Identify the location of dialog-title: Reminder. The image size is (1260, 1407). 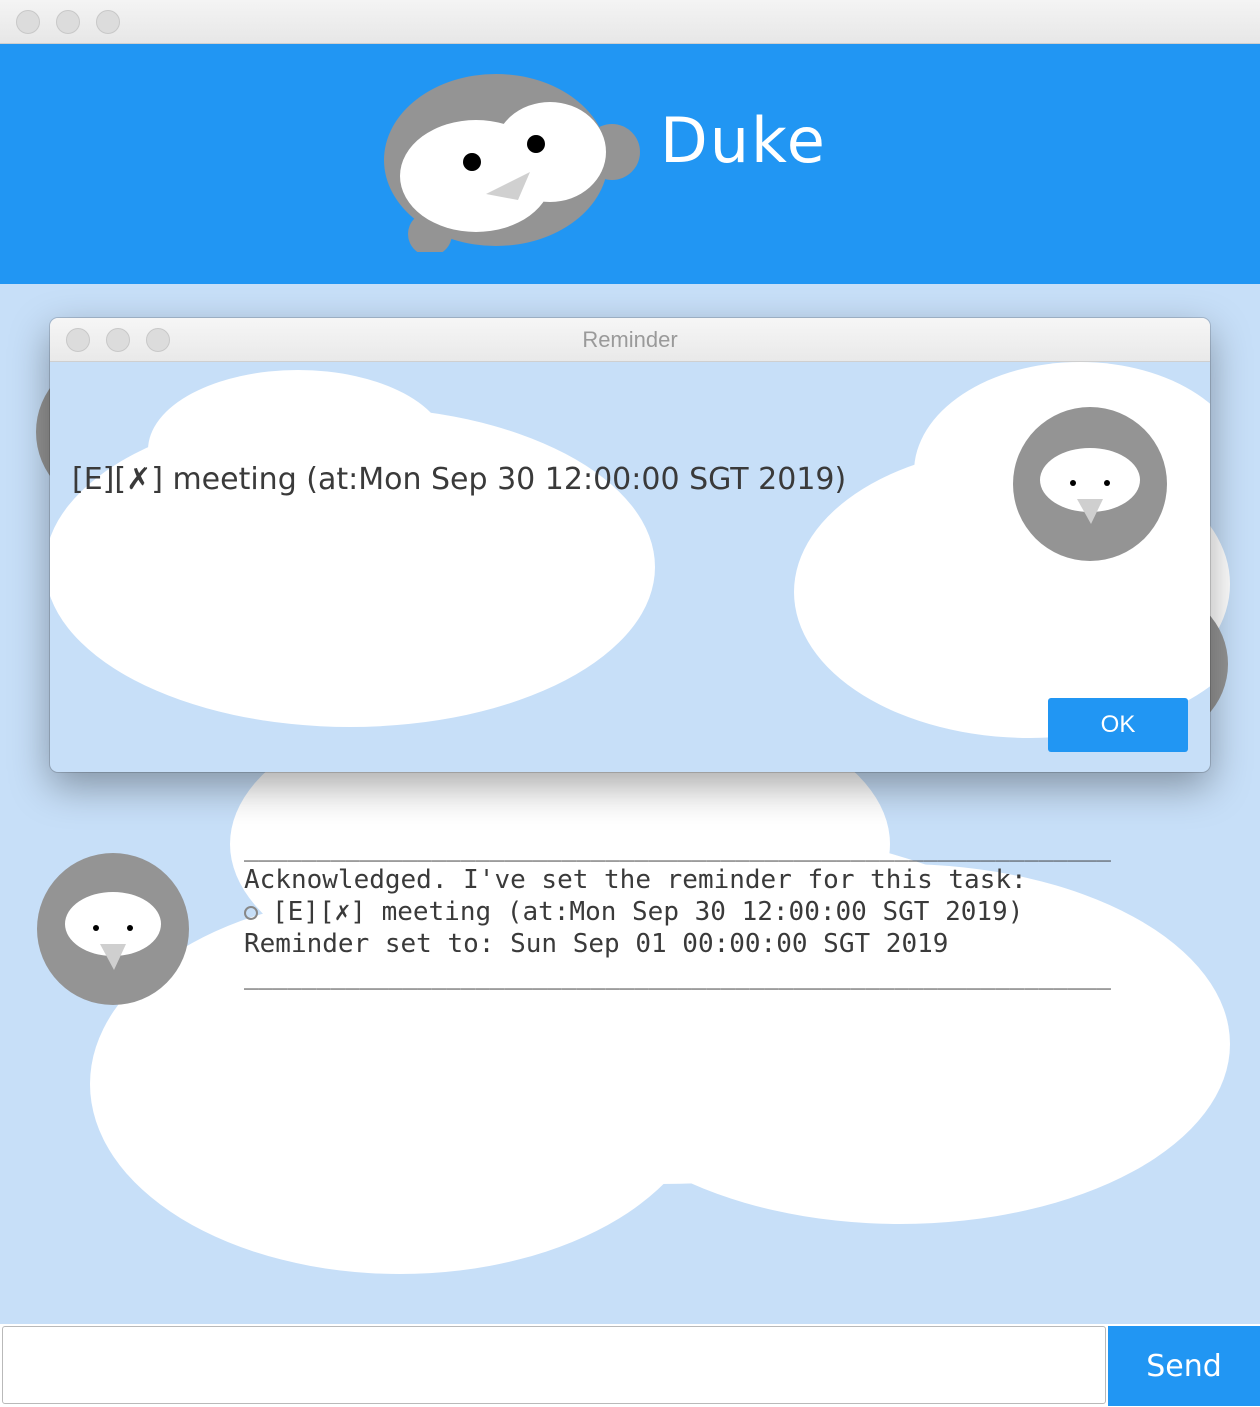
(630, 339).